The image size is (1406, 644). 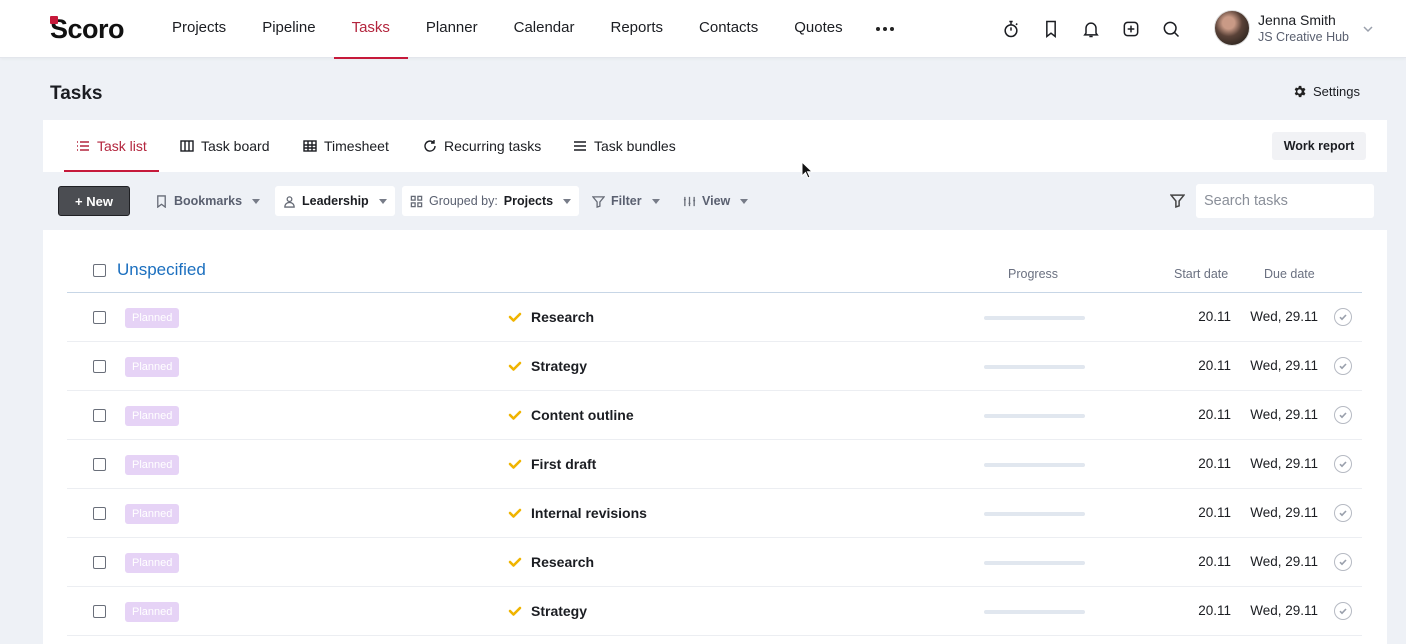 I want to click on more-horizontal-icon, so click(x=885, y=29).